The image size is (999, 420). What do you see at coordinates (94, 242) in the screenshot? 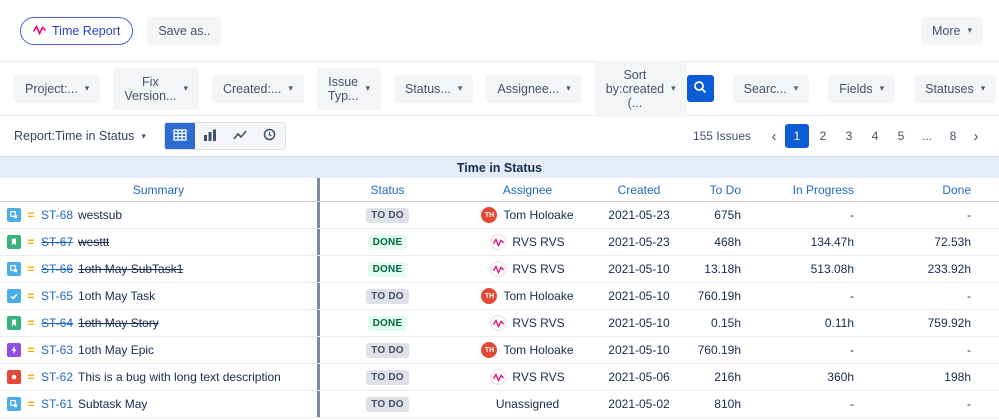
I see `issue-summary: westtt` at bounding box center [94, 242].